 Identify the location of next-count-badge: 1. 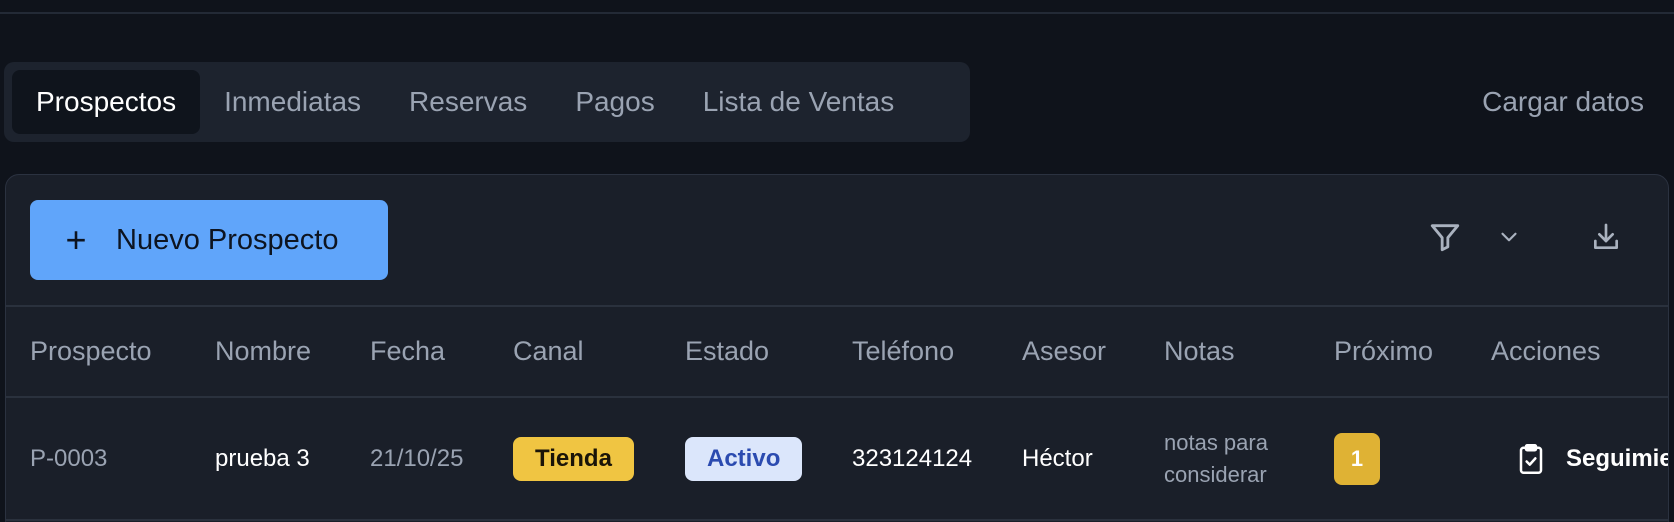
(1357, 458).